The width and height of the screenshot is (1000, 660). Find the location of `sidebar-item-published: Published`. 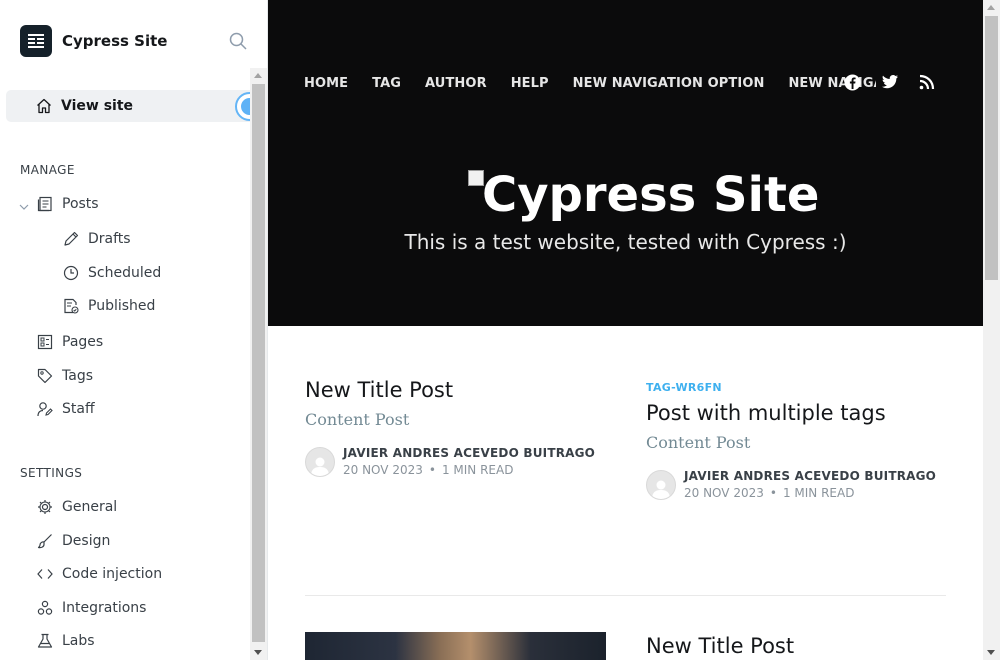

sidebar-item-published: Published is located at coordinates (108, 306).